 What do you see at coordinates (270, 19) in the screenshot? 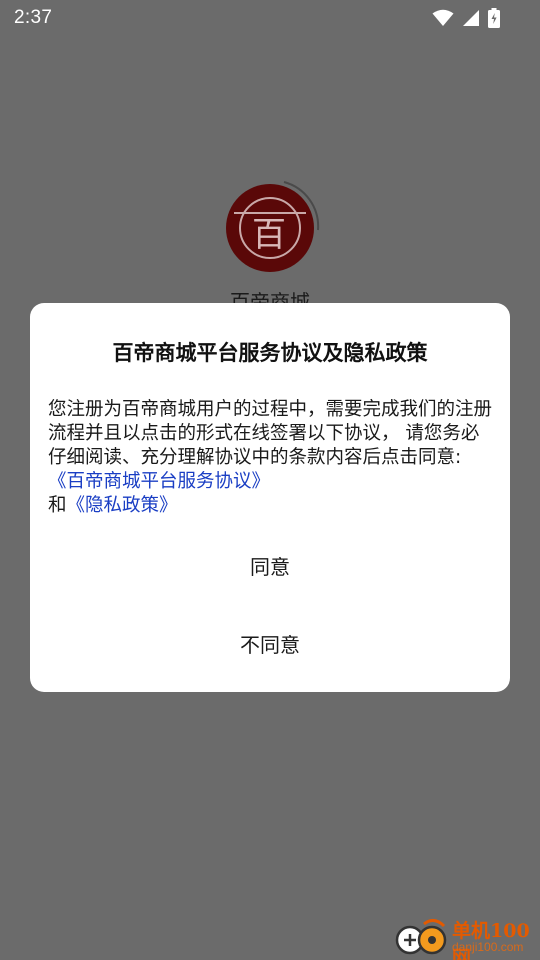
I see `status-bar: 2:37` at bounding box center [270, 19].